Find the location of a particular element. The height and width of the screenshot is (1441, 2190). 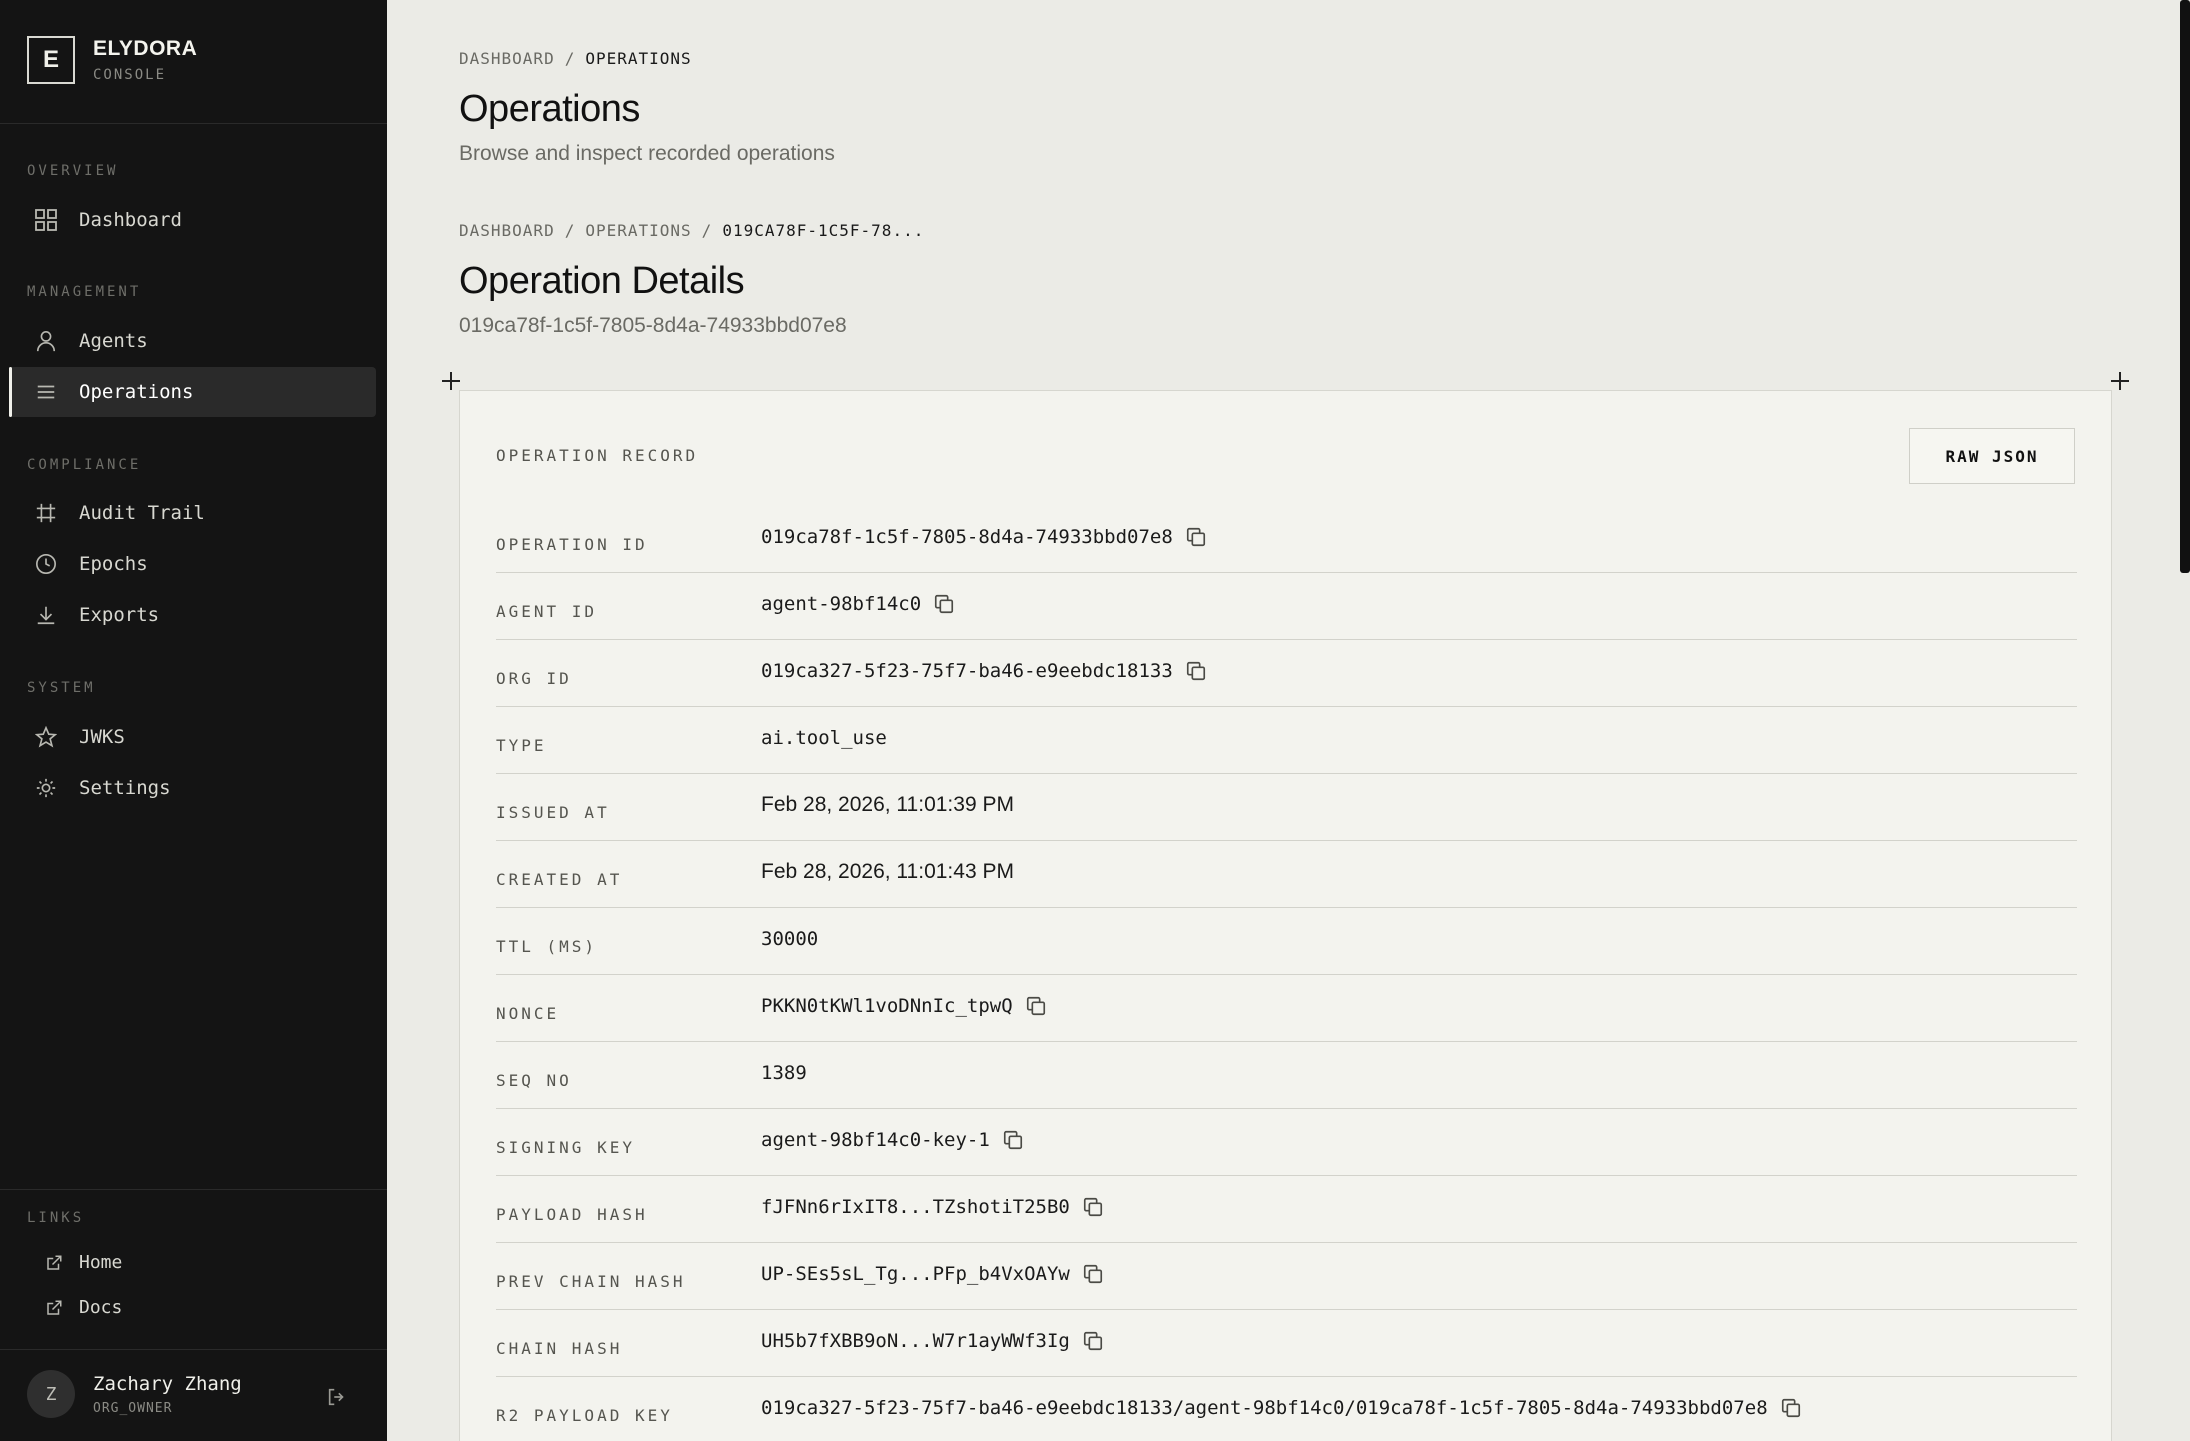

sidebar-item-settings: Settings is located at coordinates (192, 788).